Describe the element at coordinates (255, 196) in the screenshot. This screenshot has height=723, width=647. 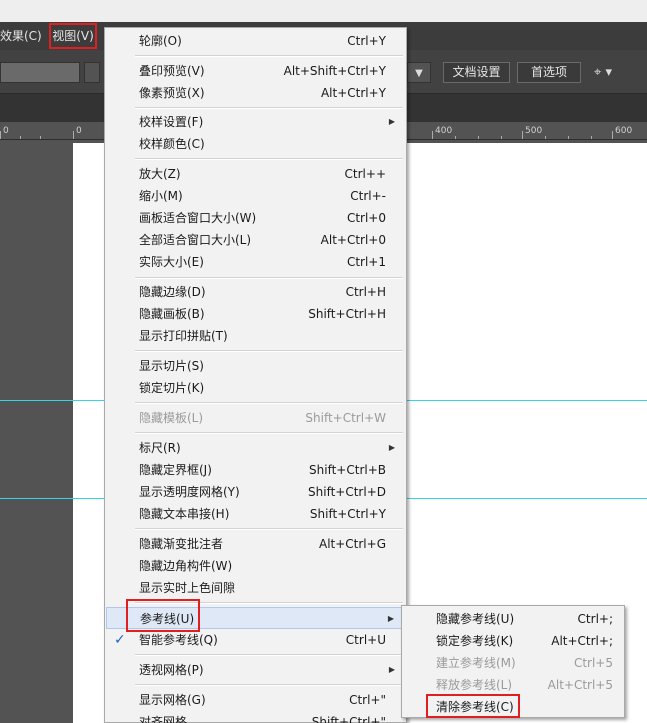
I see `menu-item-zoom-out: 缩小(M) Ctrl+-` at that location.